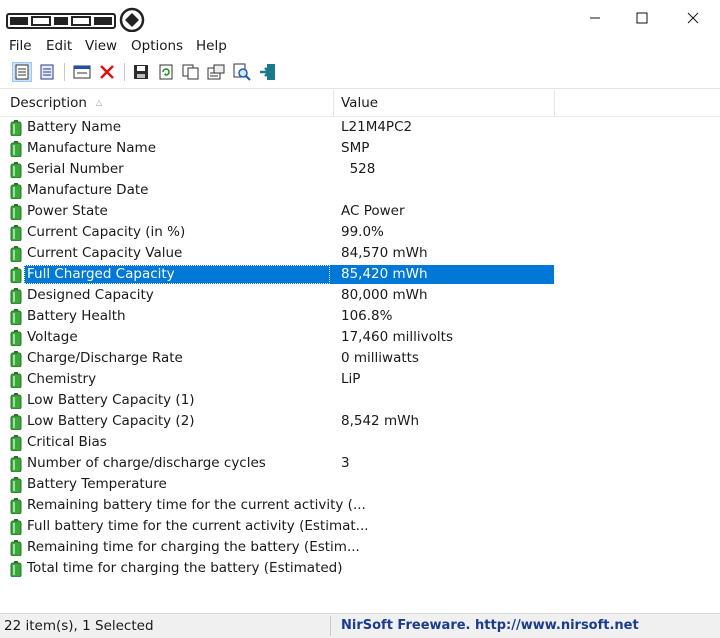  I want to click on title-bar, so click(360, 18).